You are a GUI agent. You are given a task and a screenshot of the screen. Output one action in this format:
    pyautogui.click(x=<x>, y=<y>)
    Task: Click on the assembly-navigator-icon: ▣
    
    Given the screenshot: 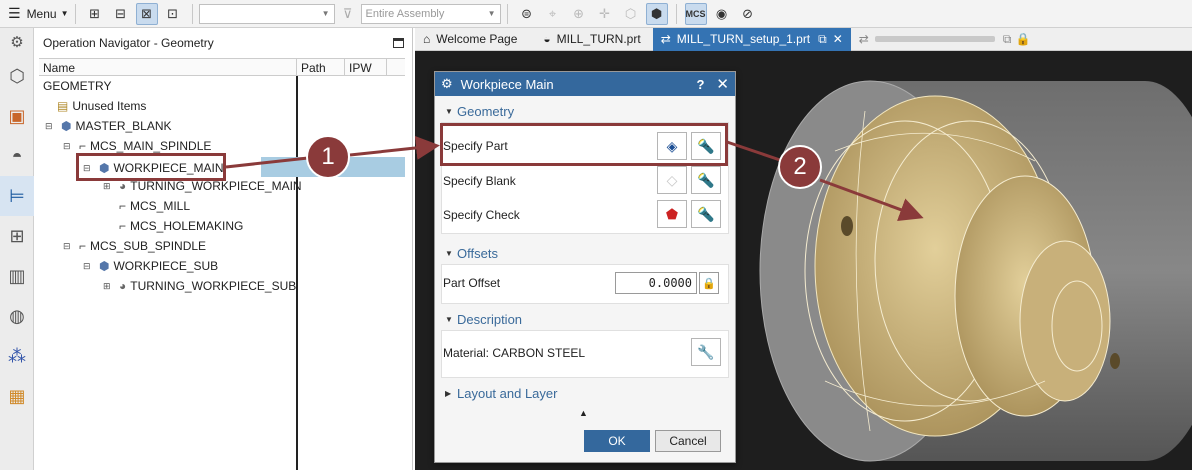 What is the action you would take?
    pyautogui.click(x=17, y=116)
    